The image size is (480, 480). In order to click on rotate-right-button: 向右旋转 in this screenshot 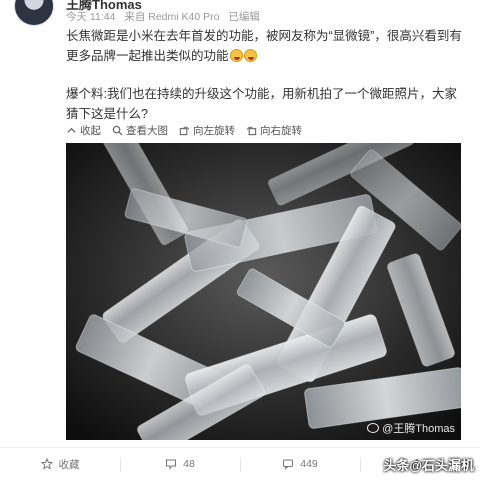, I will do `click(274, 130)`.